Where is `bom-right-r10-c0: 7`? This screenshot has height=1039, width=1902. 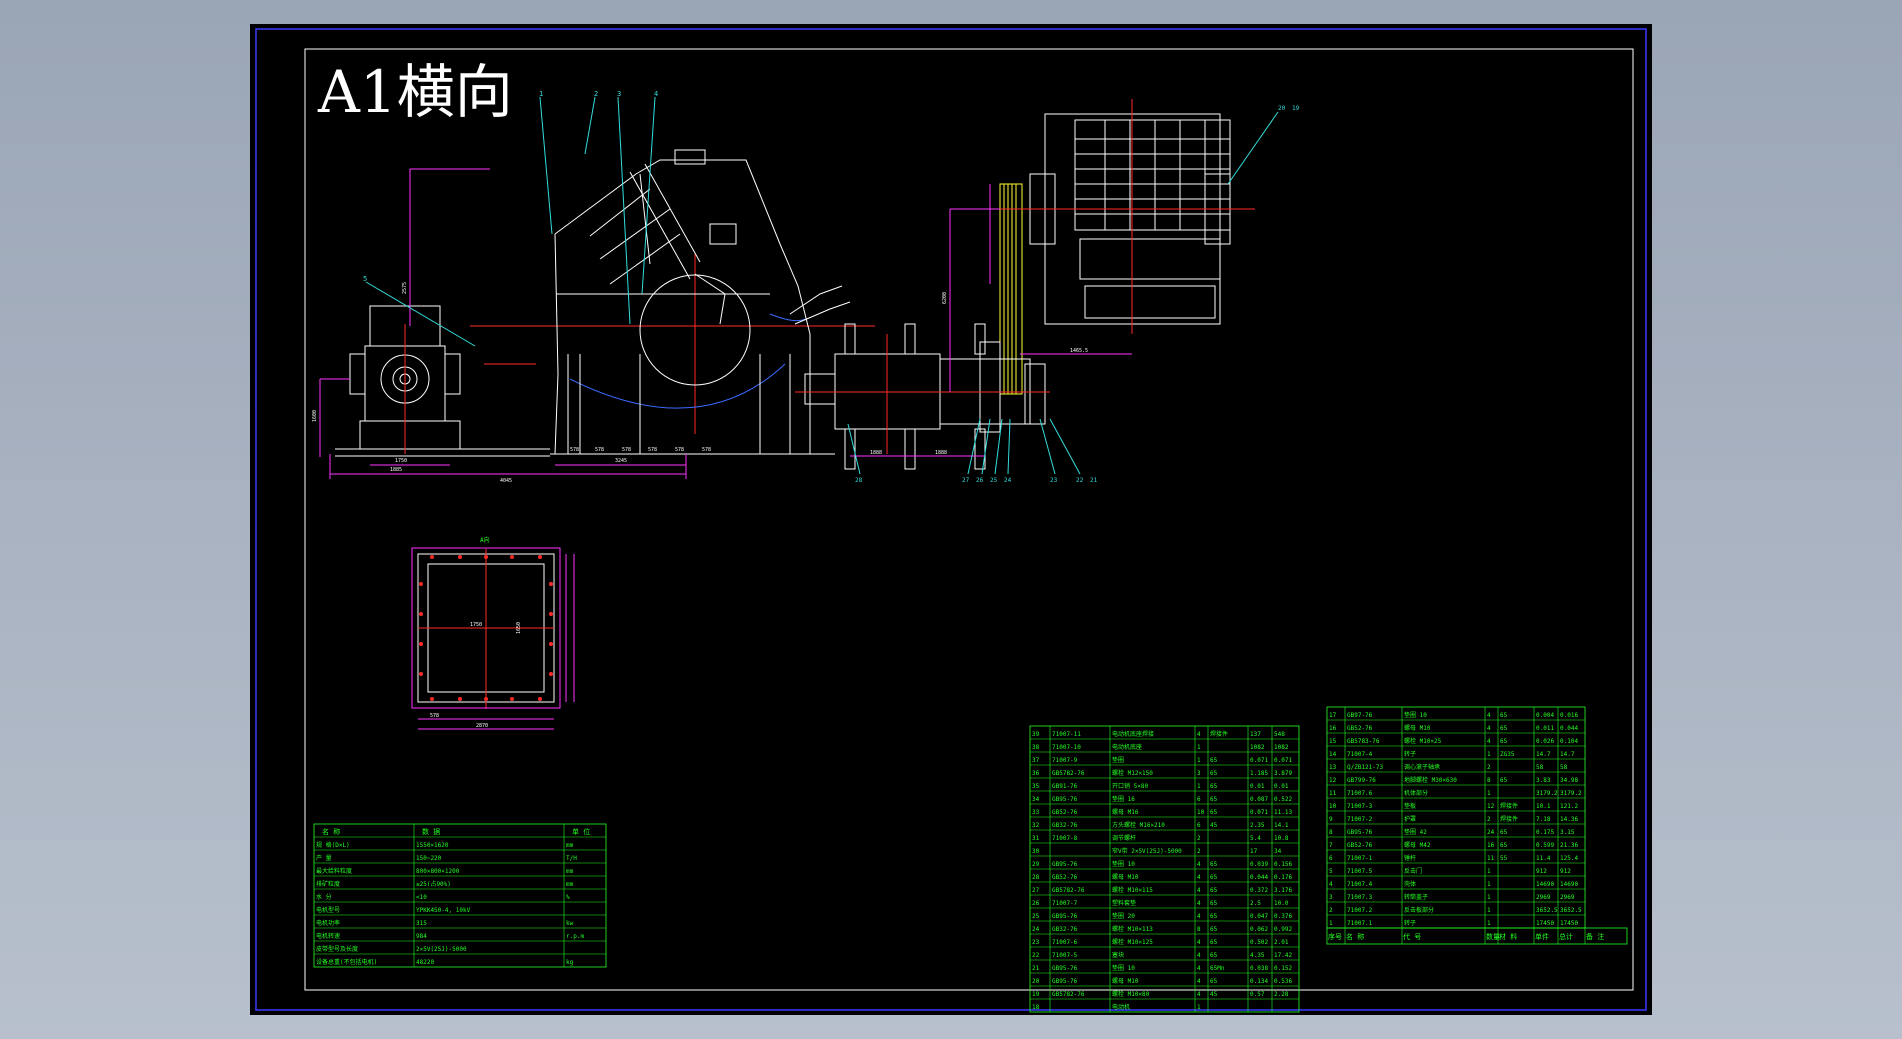
bom-right-r10-c0: 7 is located at coordinates (1331, 845).